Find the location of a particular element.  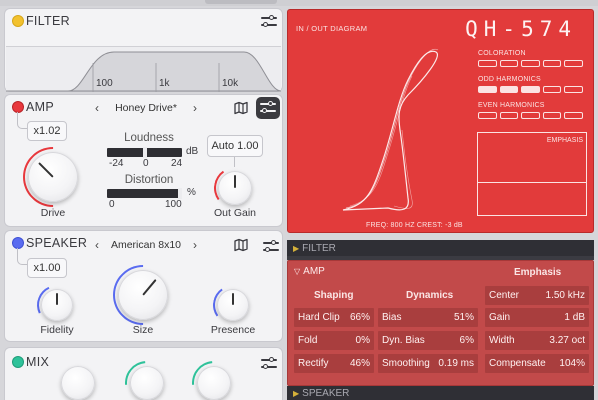

compensate-name: Compensate is located at coordinates (517, 363).